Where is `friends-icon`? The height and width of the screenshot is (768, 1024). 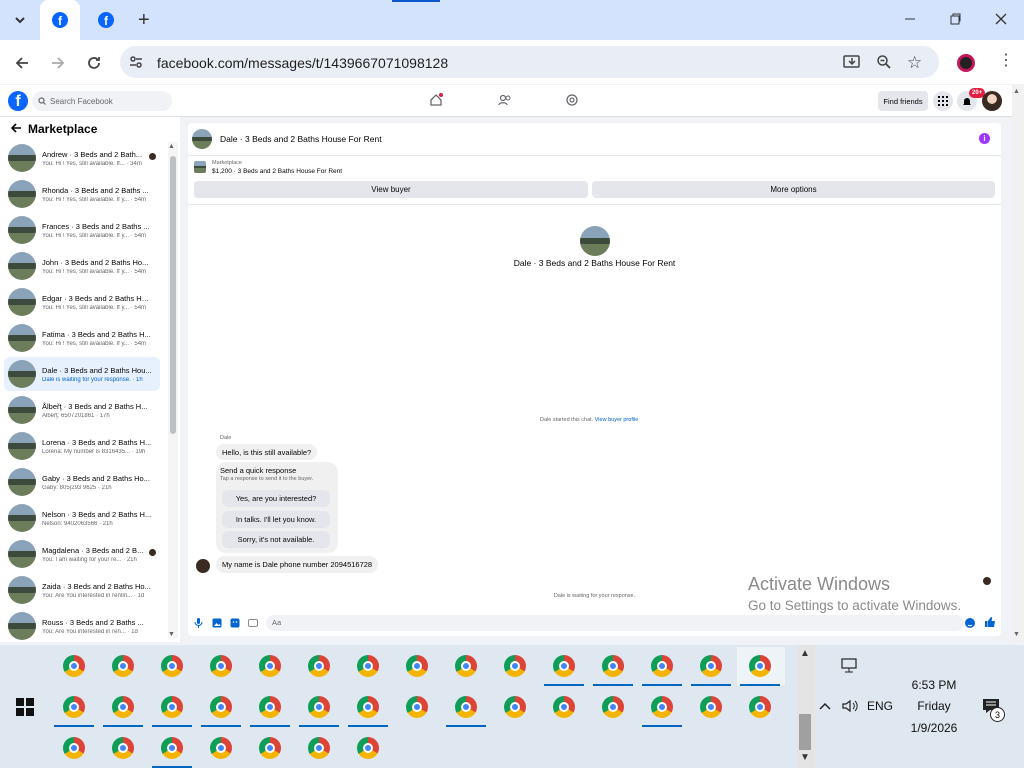 friends-icon is located at coordinates (505, 101).